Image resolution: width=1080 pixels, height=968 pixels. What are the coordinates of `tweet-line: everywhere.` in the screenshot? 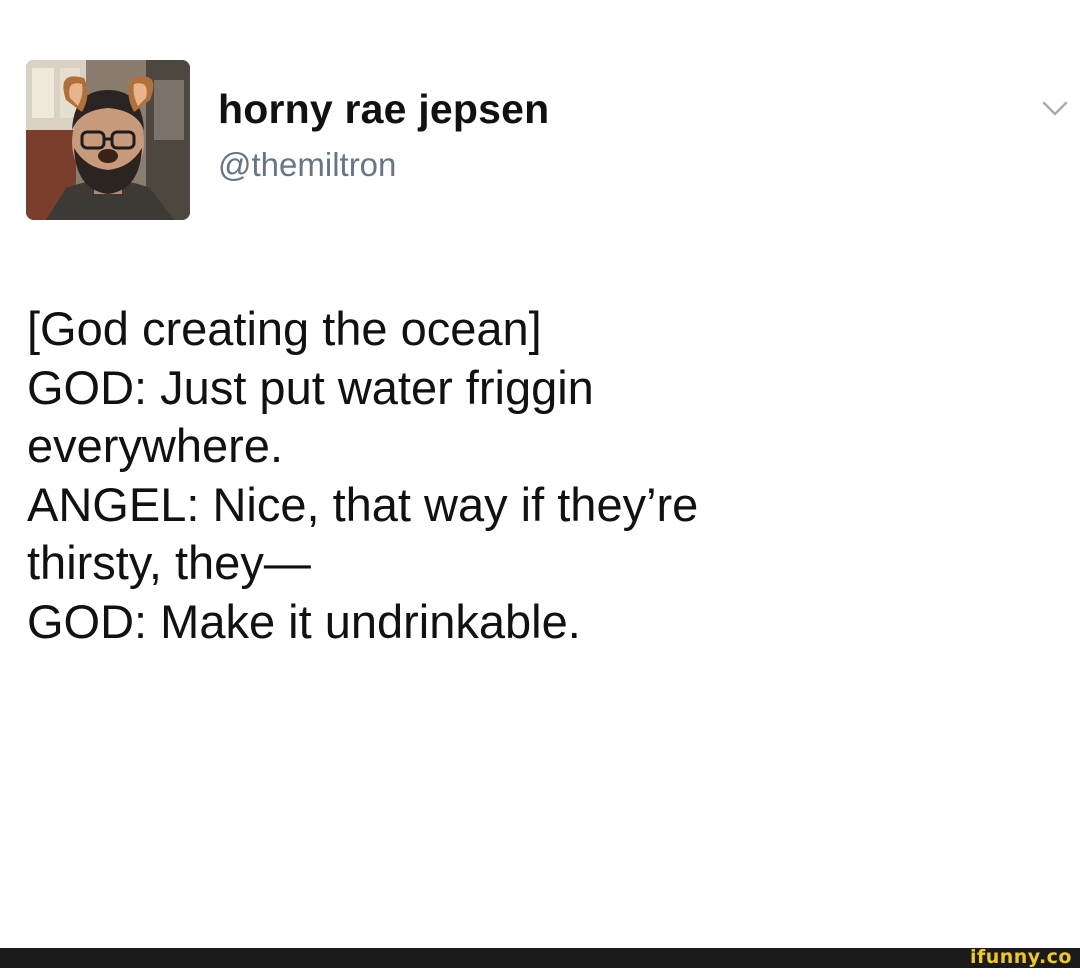 It's located at (155, 445).